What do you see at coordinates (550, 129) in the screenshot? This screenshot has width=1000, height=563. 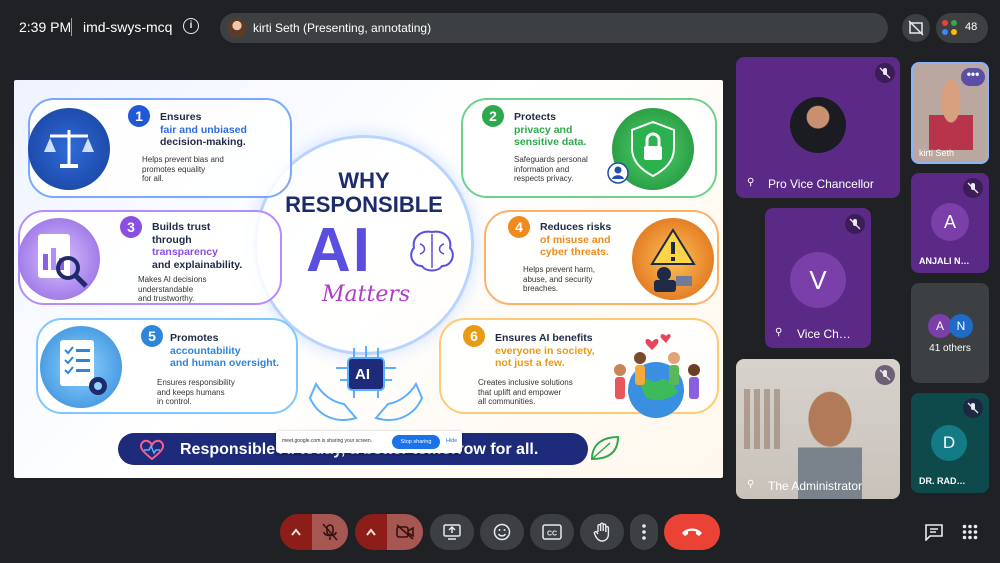 I see `card-2-title: Protects privacy and sensitive data.` at bounding box center [550, 129].